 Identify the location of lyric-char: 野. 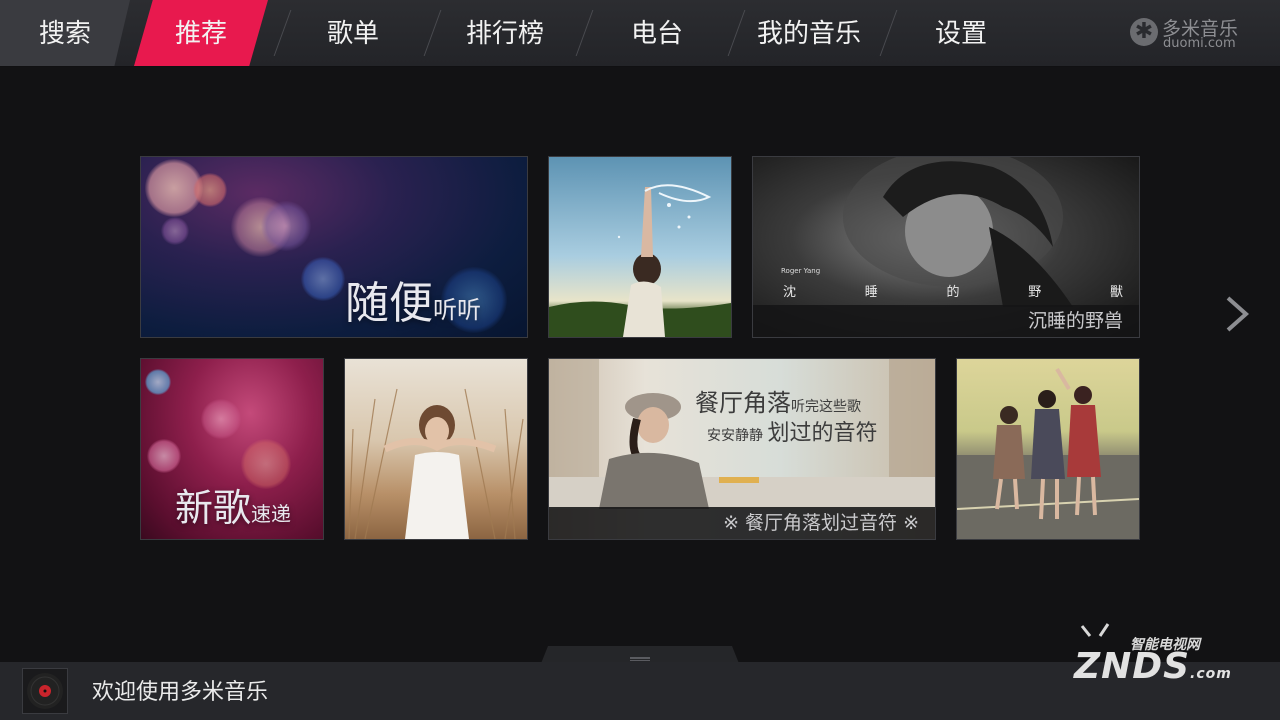
(1035, 292).